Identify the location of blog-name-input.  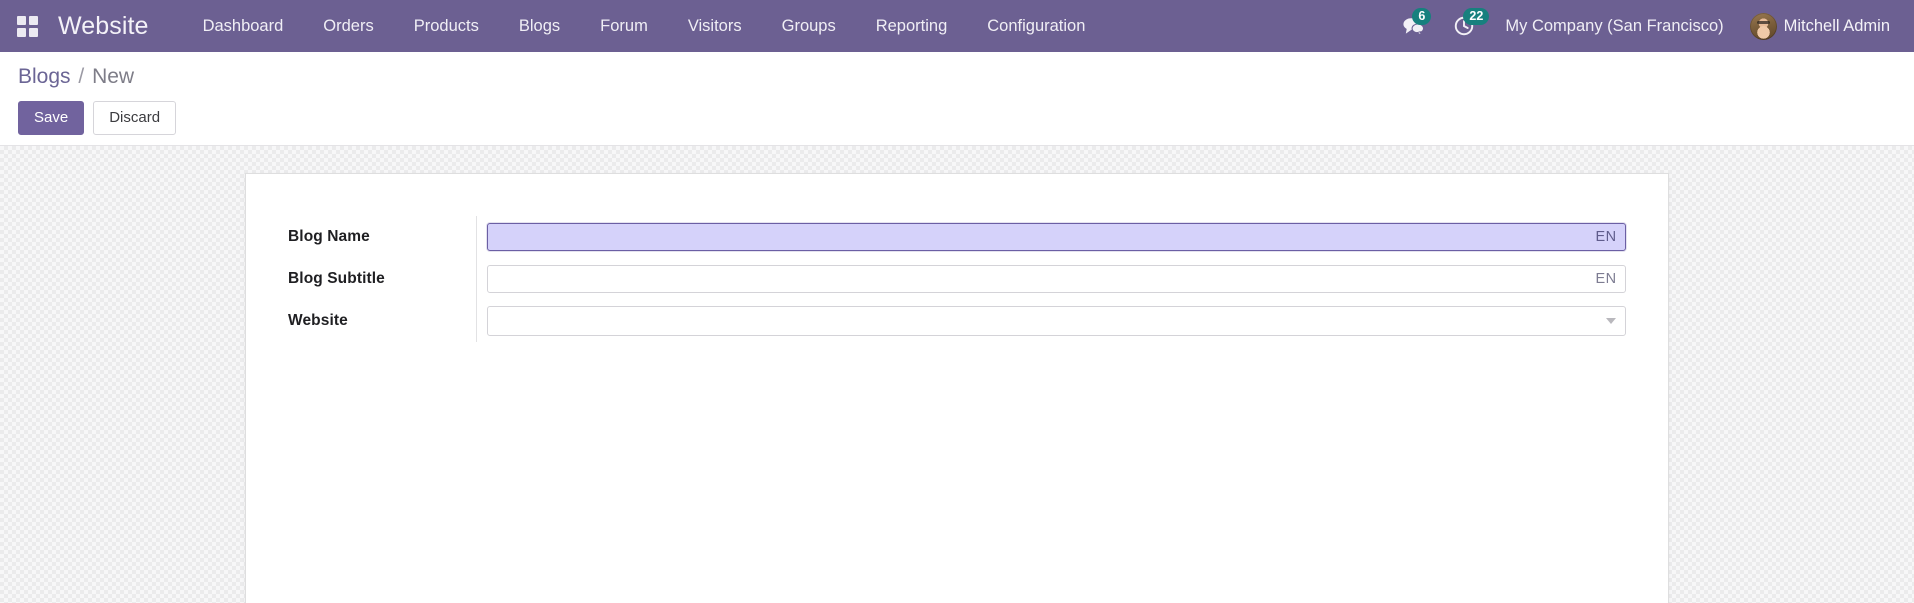
(1056, 237).